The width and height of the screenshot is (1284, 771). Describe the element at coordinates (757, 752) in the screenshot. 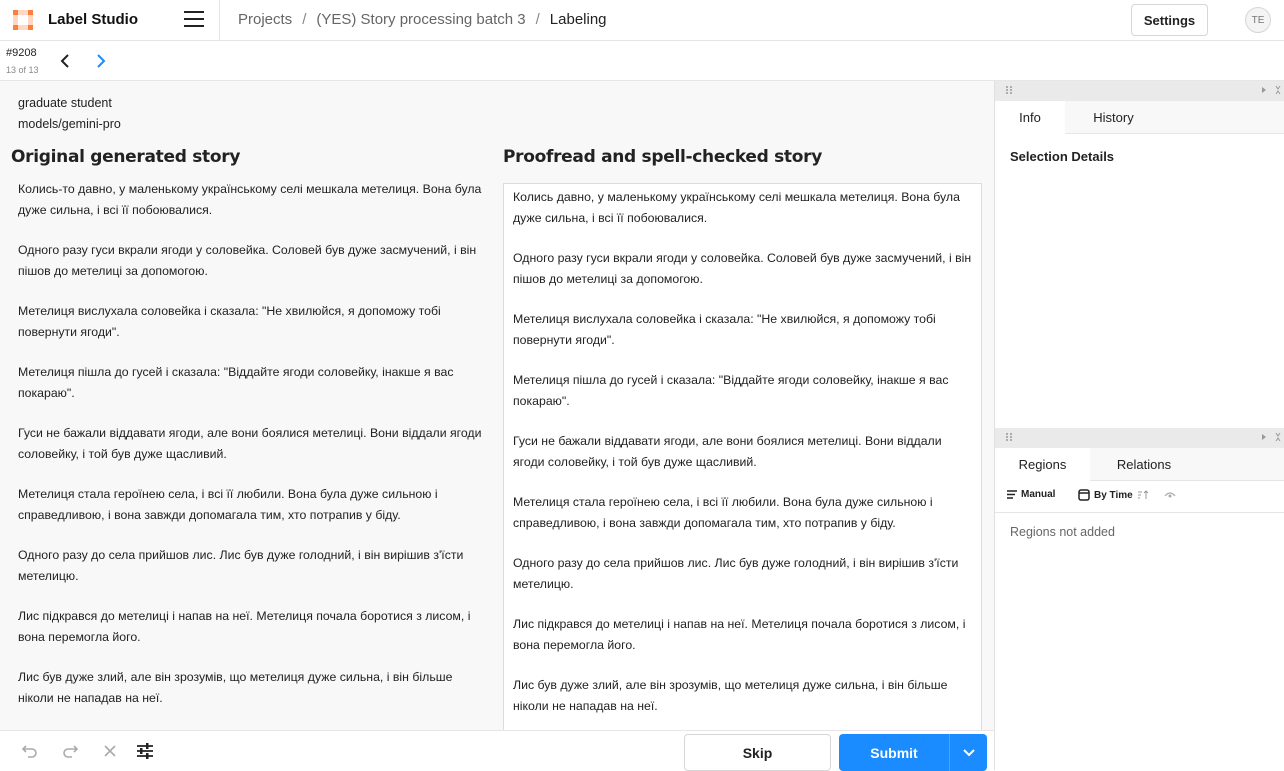

I see `skip-button: Skip` at that location.